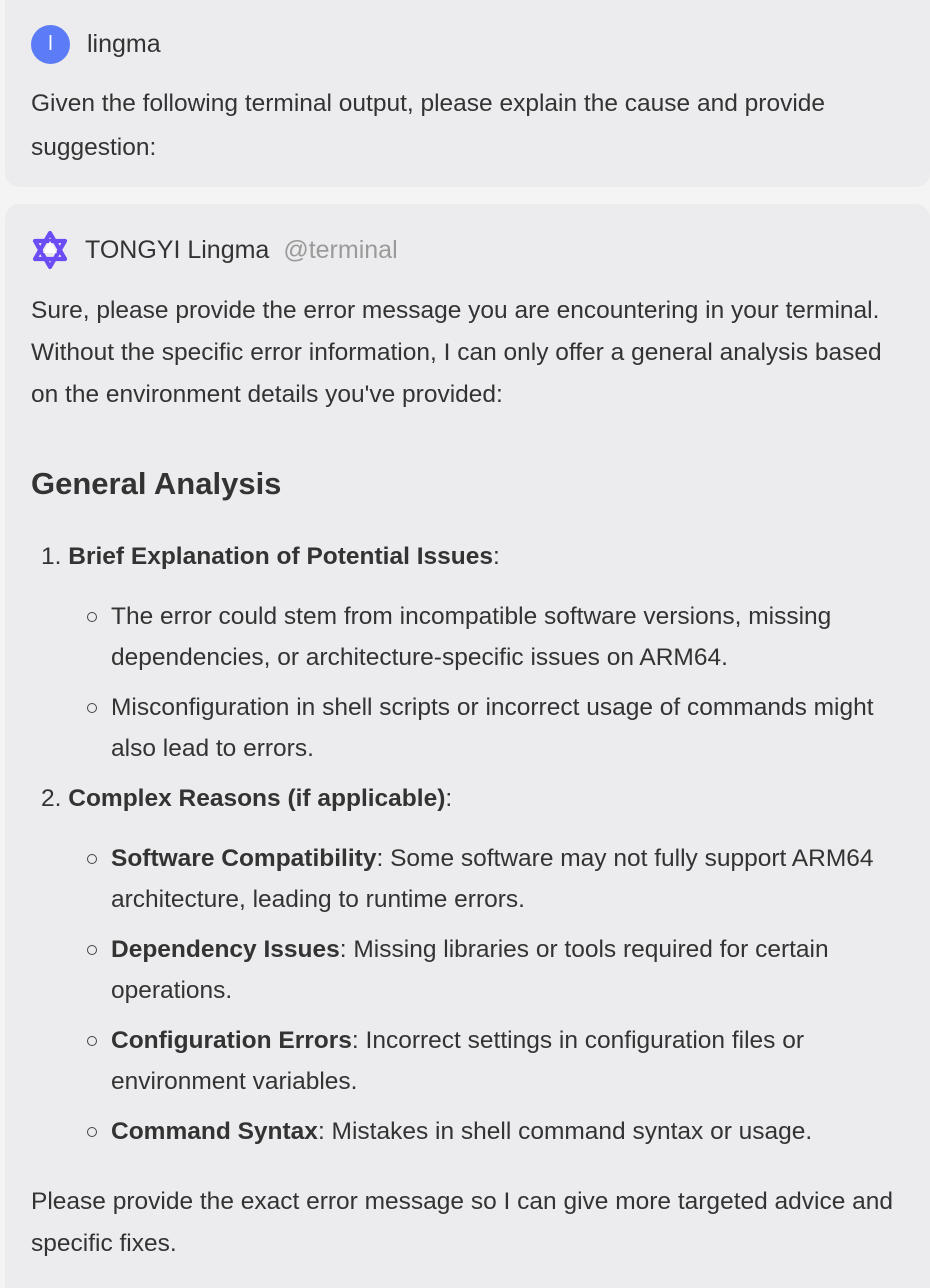  Describe the element at coordinates (340, 250) in the screenshot. I see `assistant-handle: @terminal` at that location.